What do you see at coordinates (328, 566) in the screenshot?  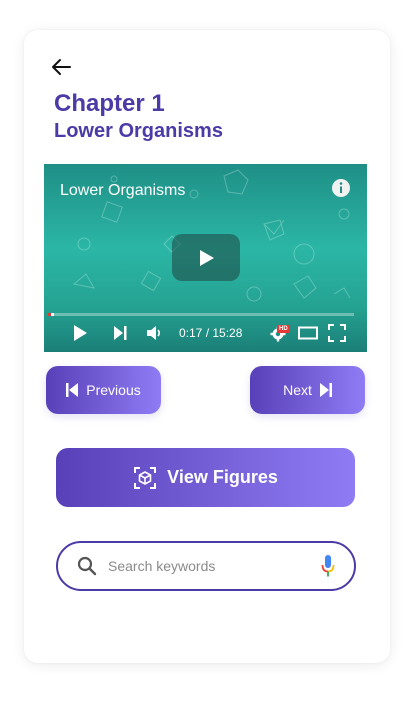 I see `microphone-icon` at bounding box center [328, 566].